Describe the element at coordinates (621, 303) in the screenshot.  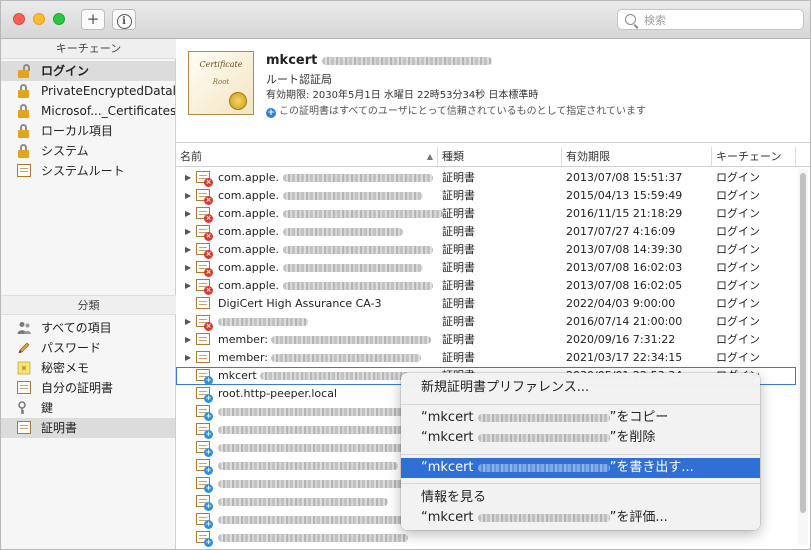
I see `cell-expires: 2022/04/03 9:00:00` at that location.